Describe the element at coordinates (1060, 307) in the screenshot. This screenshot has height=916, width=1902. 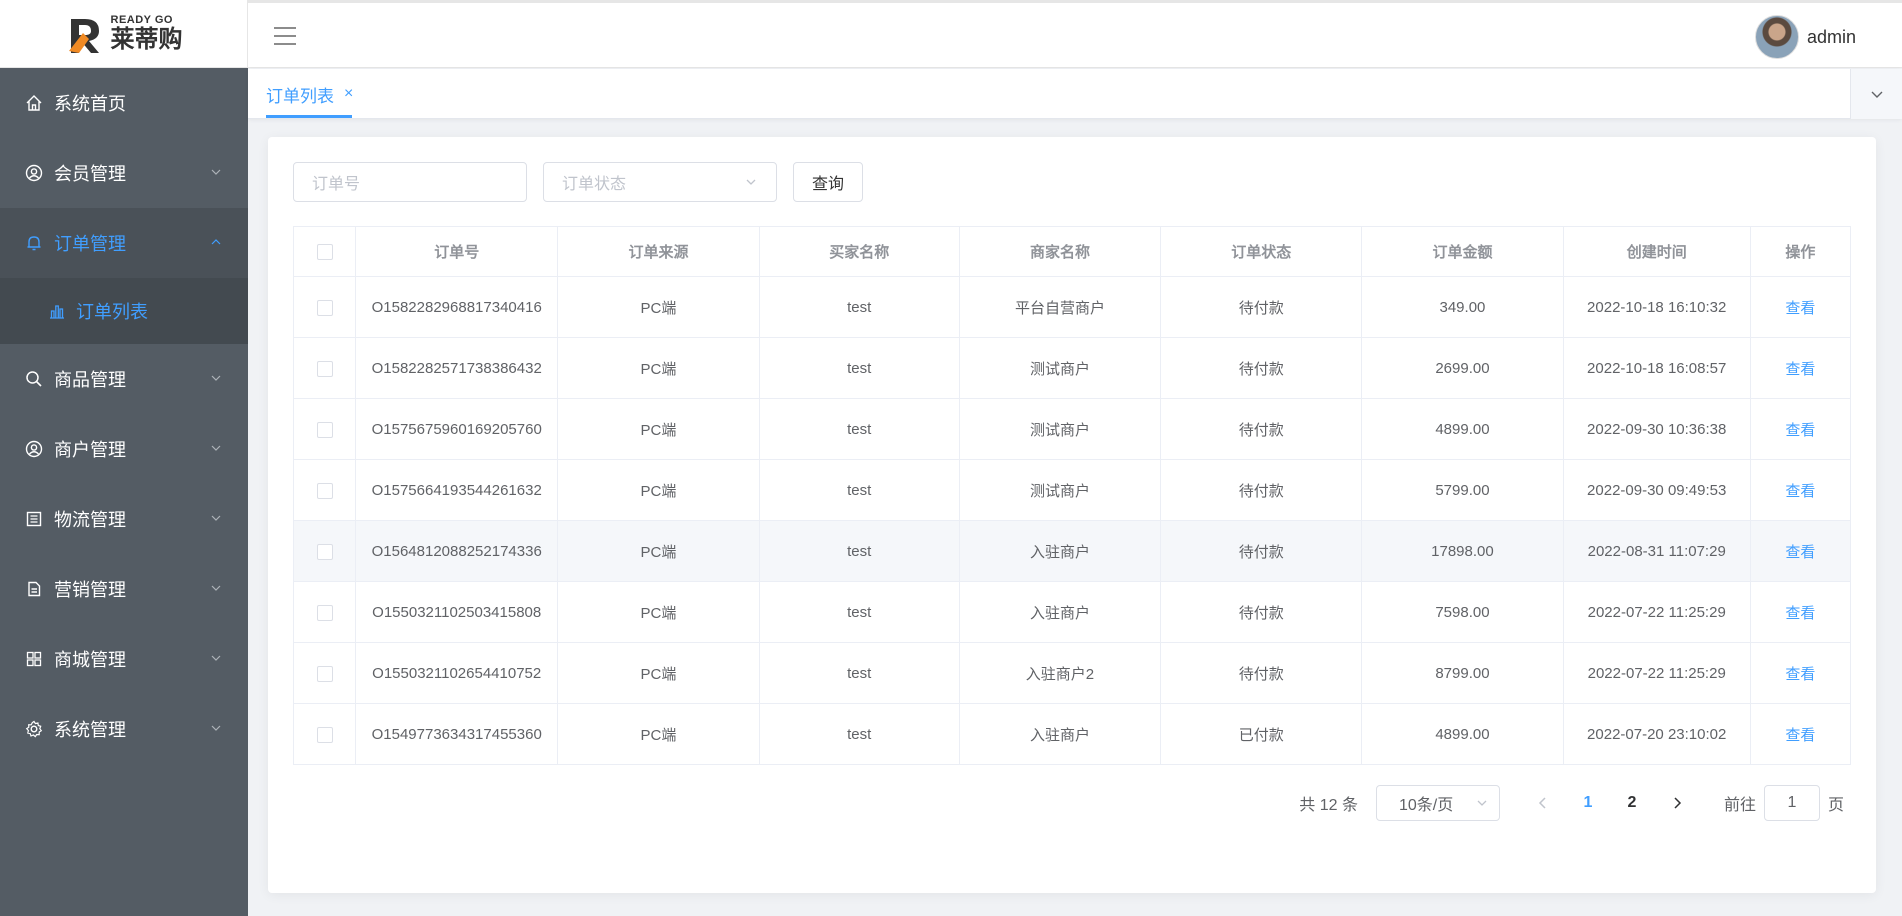
I see `merchant-cell: 平台自营商户` at that location.